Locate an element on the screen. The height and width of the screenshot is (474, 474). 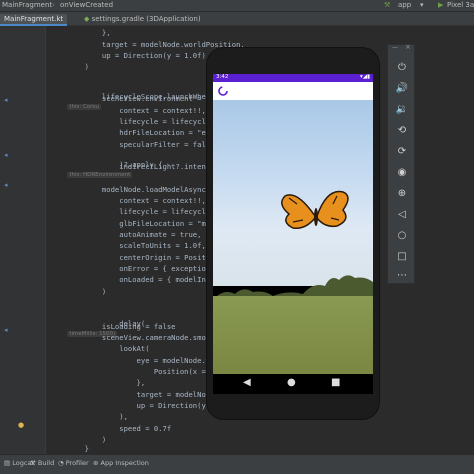
android-nav-bar: ◀ ● ■ is located at coordinates (293, 384).